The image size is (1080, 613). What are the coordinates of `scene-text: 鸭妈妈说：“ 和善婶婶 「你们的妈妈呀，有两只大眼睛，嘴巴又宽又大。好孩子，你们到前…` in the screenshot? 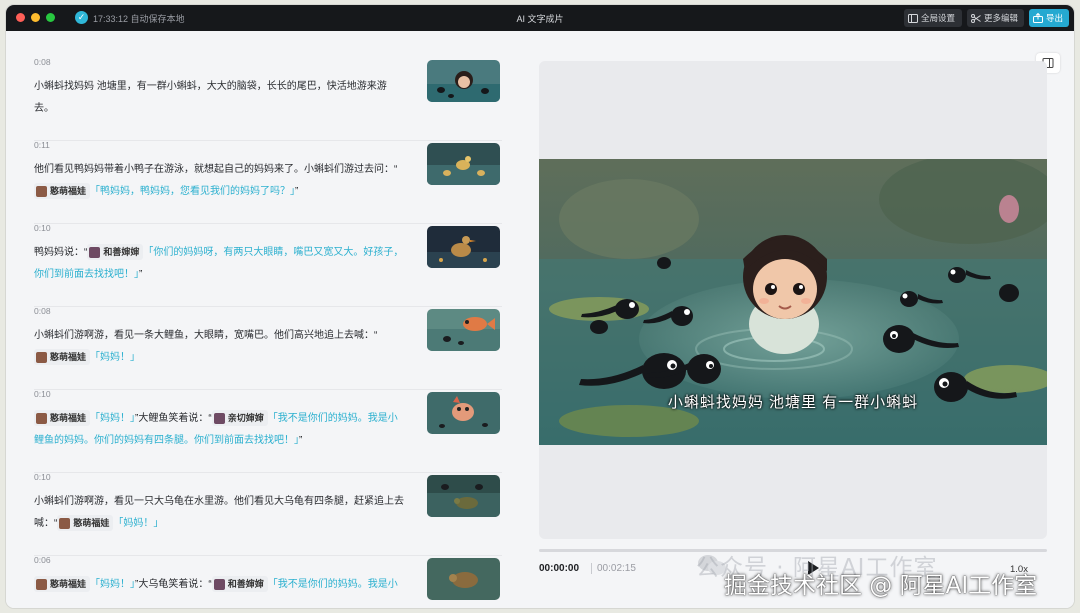 It's located at (220, 264).